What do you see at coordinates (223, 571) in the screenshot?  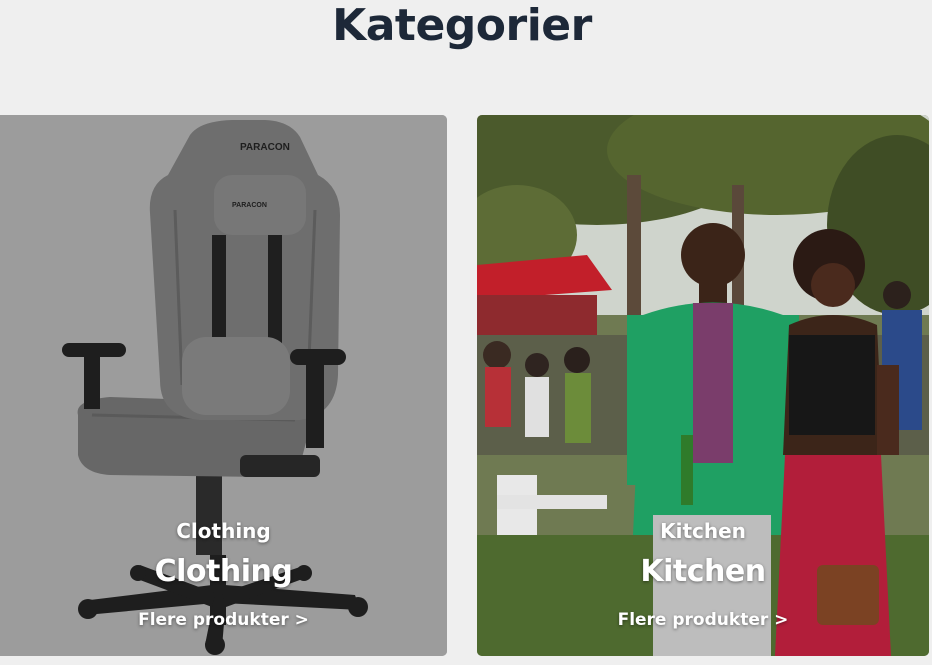 I see `category-title: Clothing` at bounding box center [223, 571].